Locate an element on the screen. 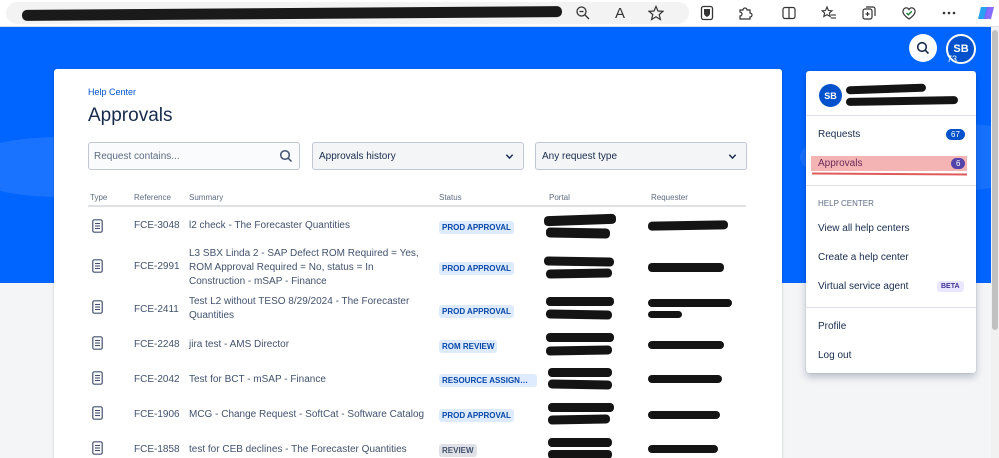  collections-icon is located at coordinates (869, 13).